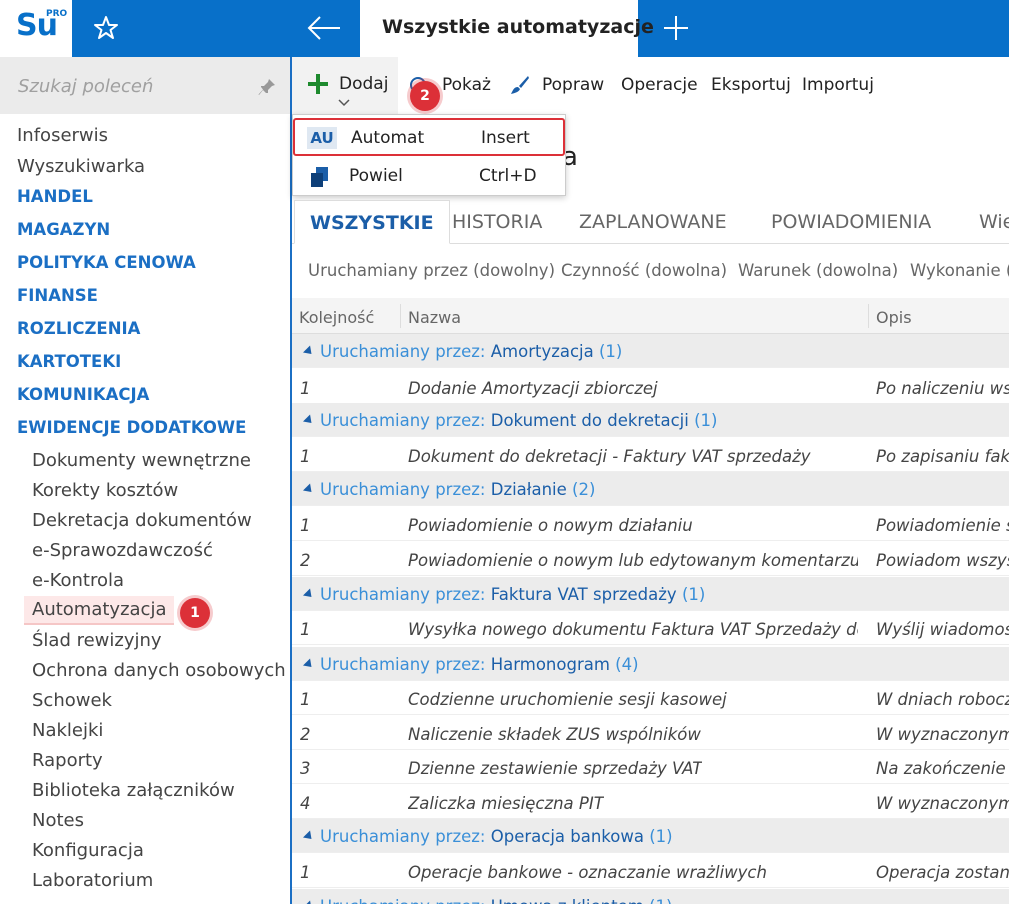 This screenshot has width=1009, height=904. Describe the element at coordinates (97, 640) in the screenshot. I see `sidebar-item-ślad-rewizyjny: Ślad rewizyjny` at that location.